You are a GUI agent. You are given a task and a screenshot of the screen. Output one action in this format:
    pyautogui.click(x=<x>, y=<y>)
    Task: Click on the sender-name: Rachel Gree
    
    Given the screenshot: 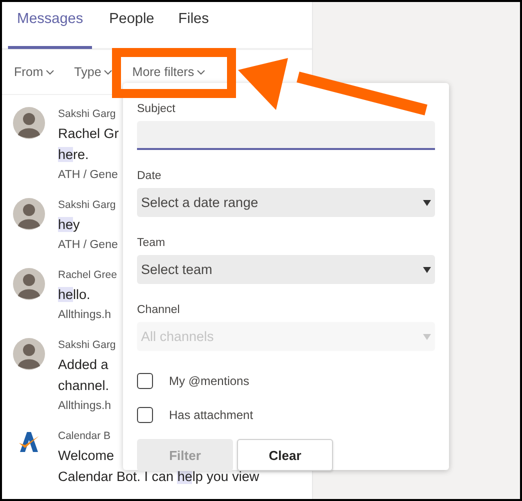 What is the action you would take?
    pyautogui.click(x=87, y=275)
    